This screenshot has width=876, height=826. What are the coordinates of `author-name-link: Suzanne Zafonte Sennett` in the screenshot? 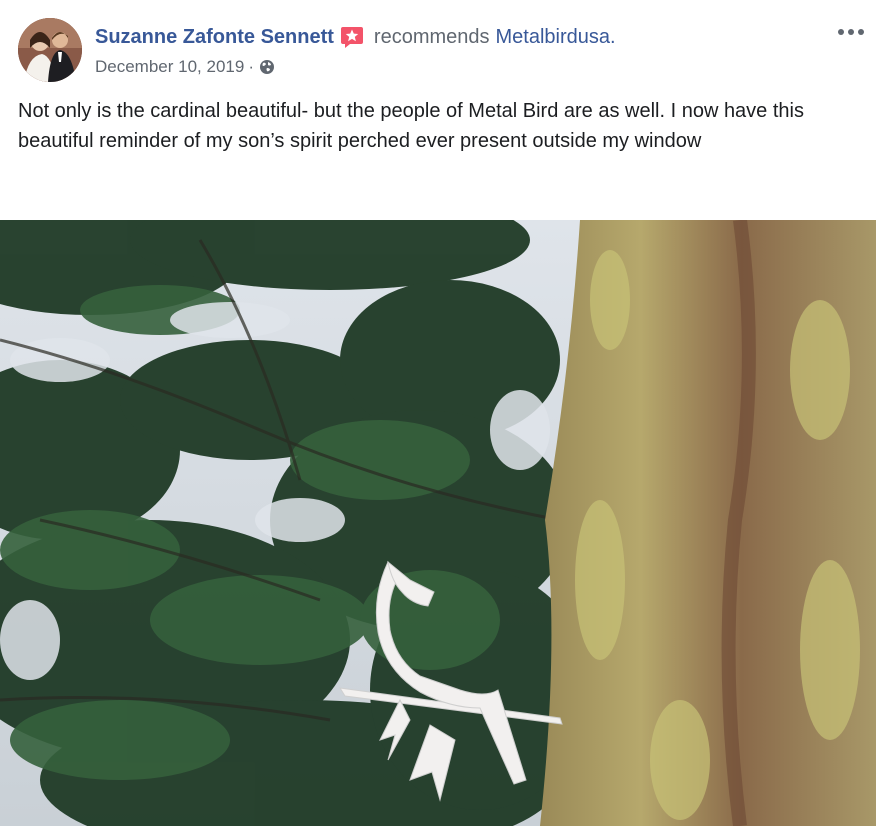 It's located at (214, 37).